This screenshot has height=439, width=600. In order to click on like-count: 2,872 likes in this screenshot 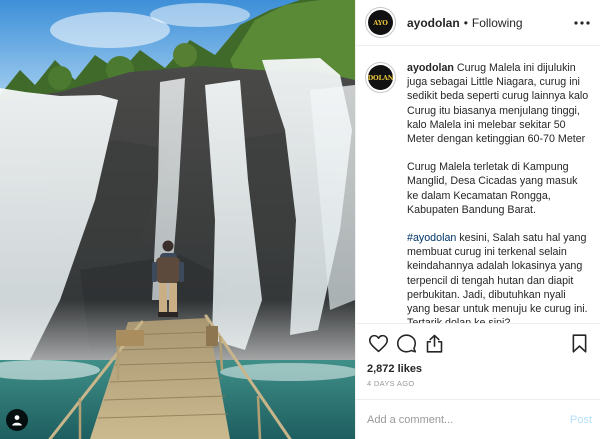, I will do `click(478, 369)`.